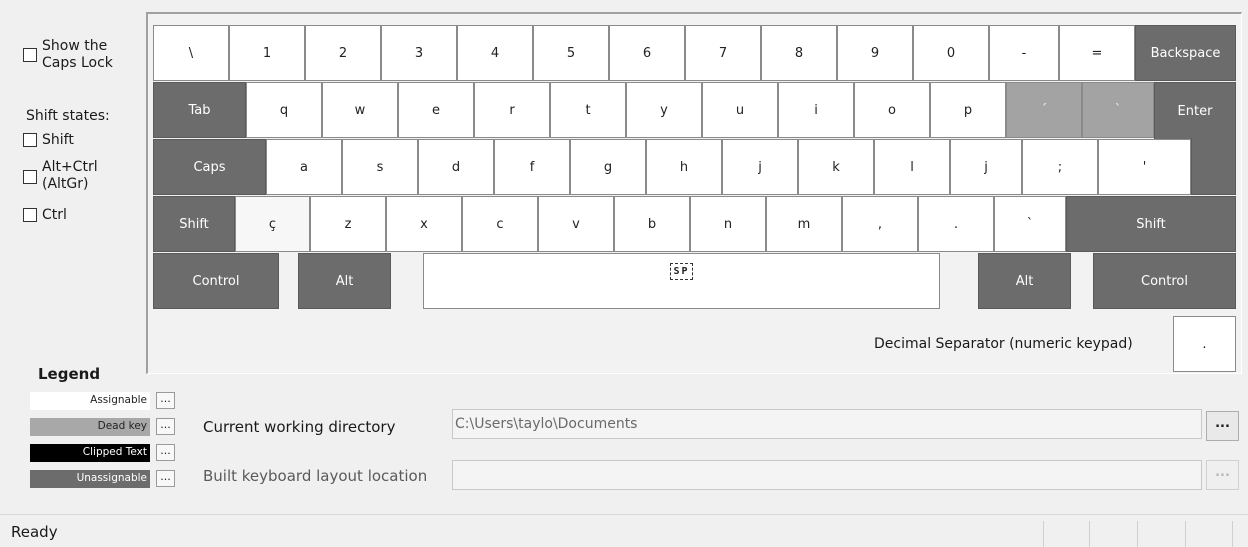 This screenshot has width=1248, height=547. Describe the element at coordinates (571, 53) in the screenshot. I see `key-5: 5` at that location.